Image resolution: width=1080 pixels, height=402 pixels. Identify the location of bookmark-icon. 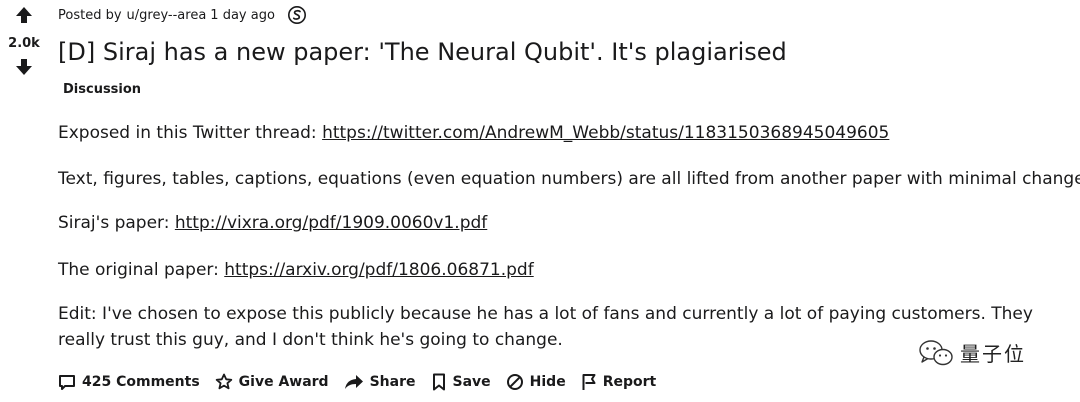
(438, 382).